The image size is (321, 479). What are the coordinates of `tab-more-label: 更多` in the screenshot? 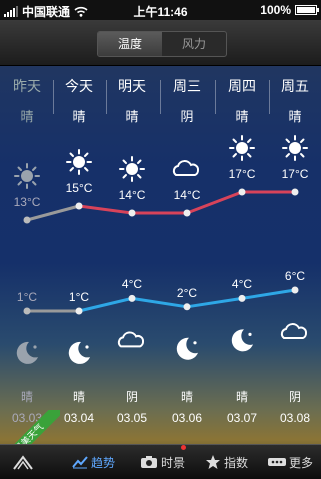 It's located at (301, 462).